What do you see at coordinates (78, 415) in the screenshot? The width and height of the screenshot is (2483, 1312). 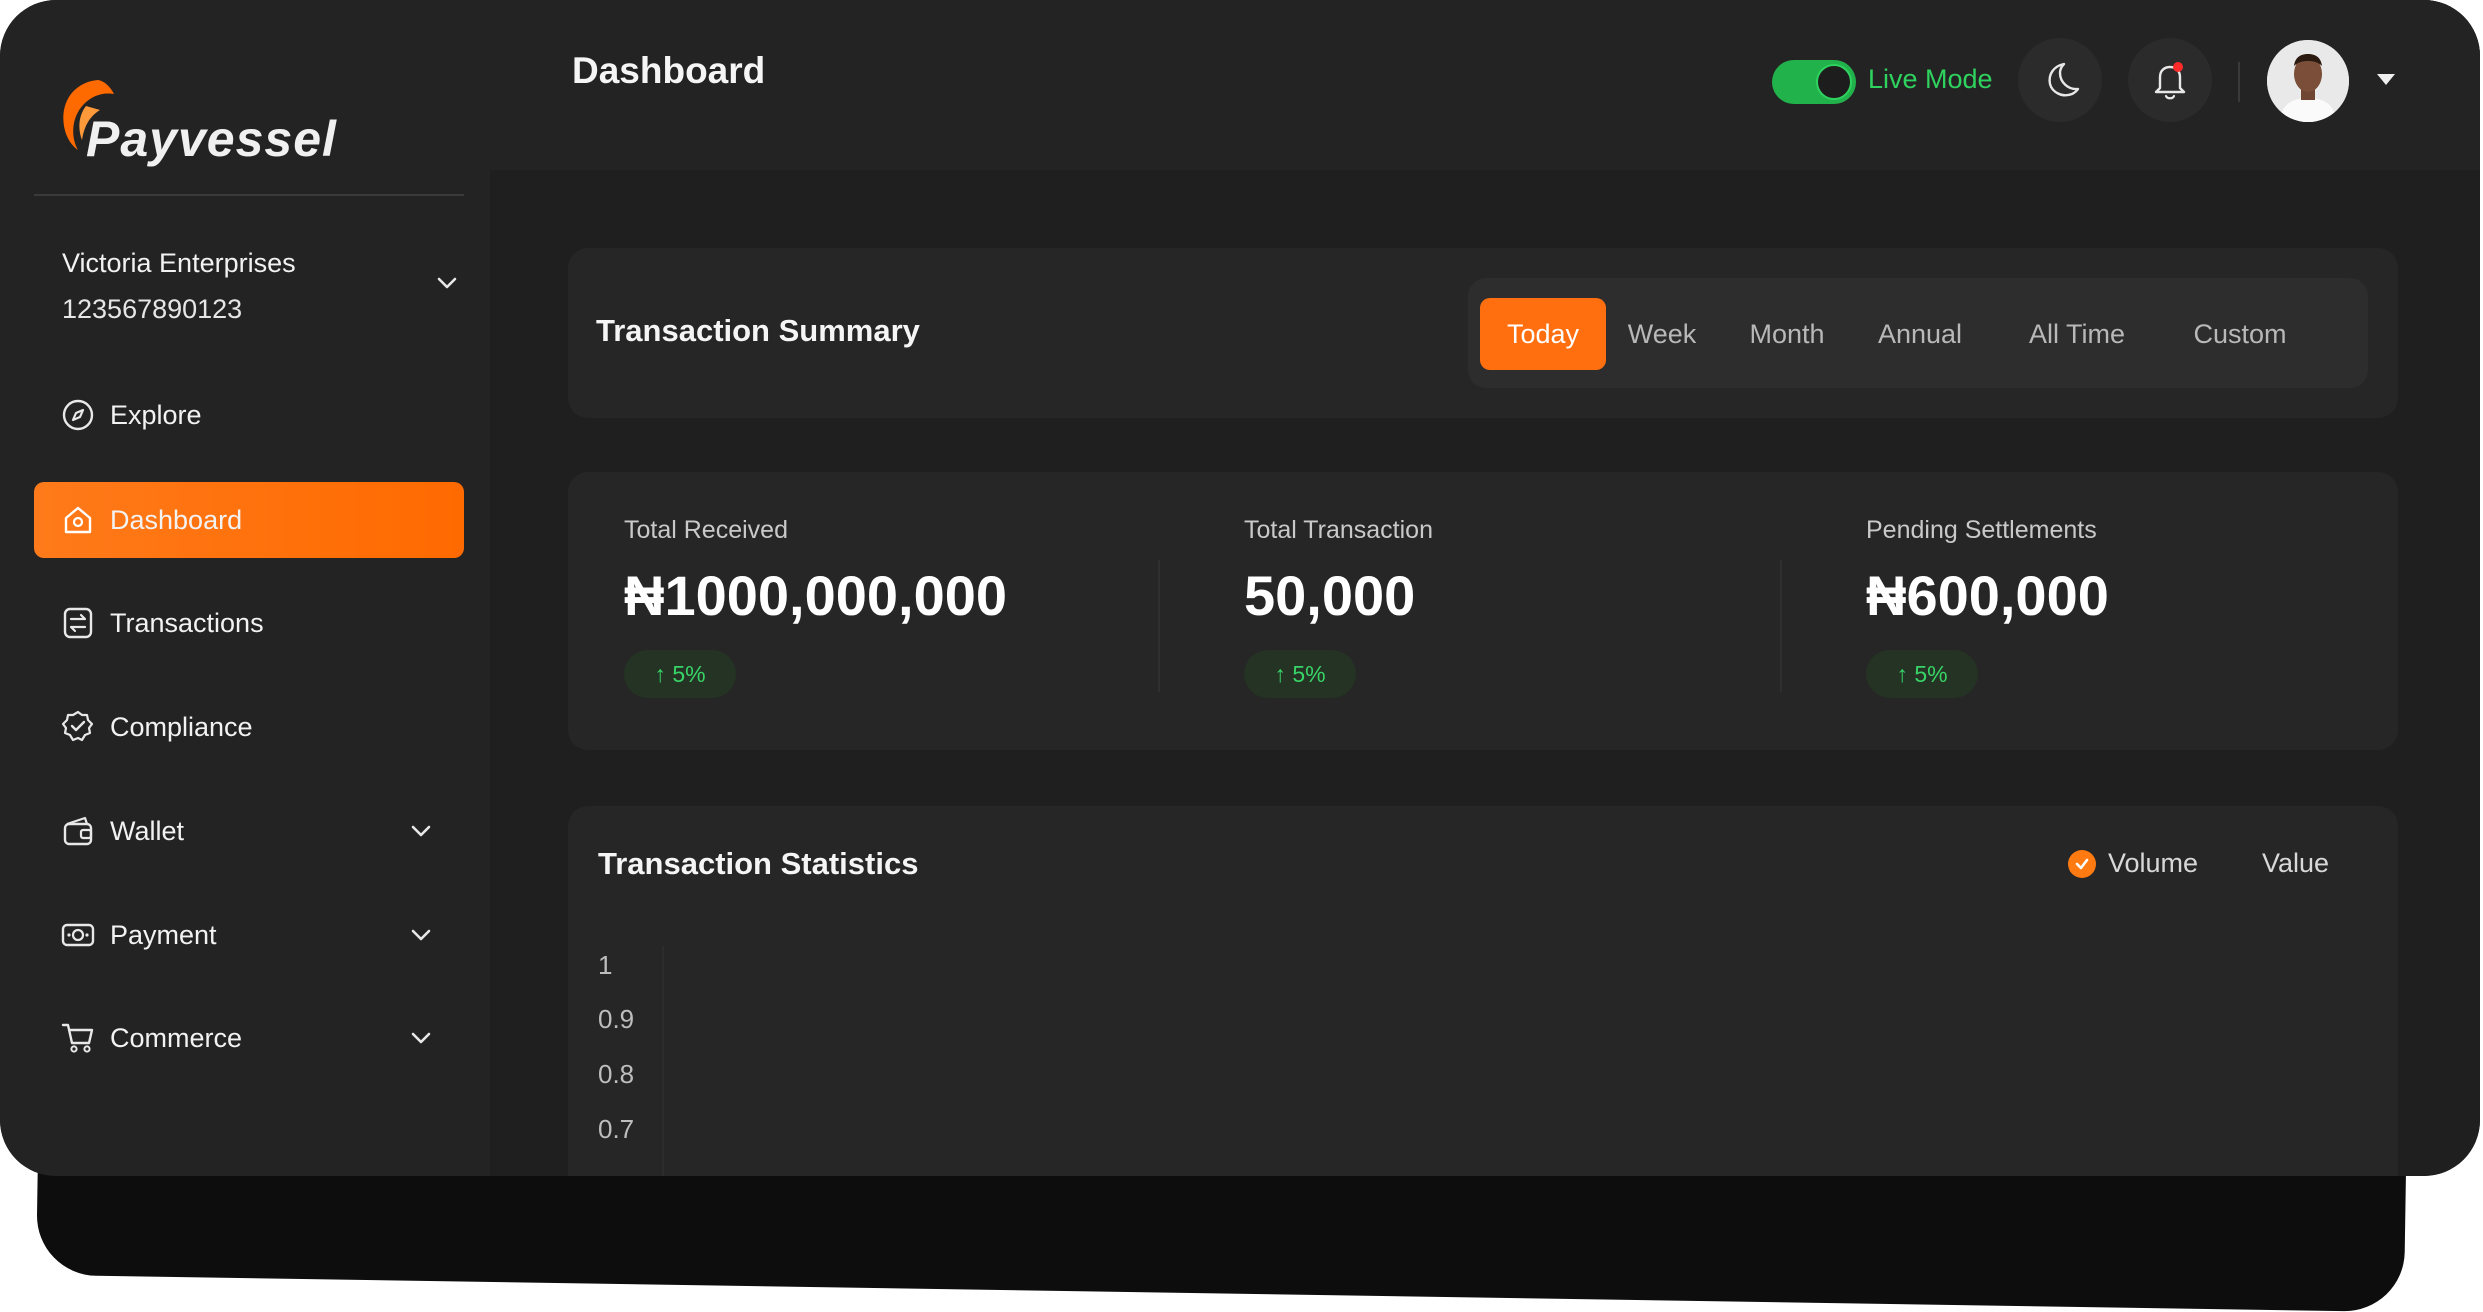 I see `compass-icon` at bounding box center [78, 415].